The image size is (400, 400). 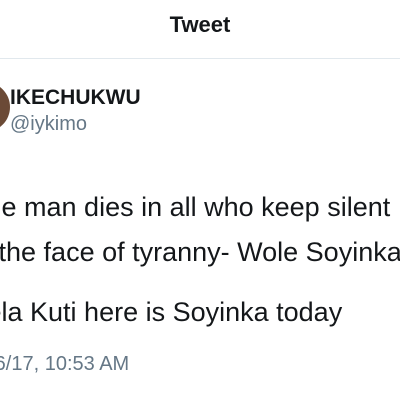 What do you see at coordinates (200, 252) in the screenshot?
I see `tweet-text-line-2: in the face of tyranny- Wole Soyinka` at bounding box center [200, 252].